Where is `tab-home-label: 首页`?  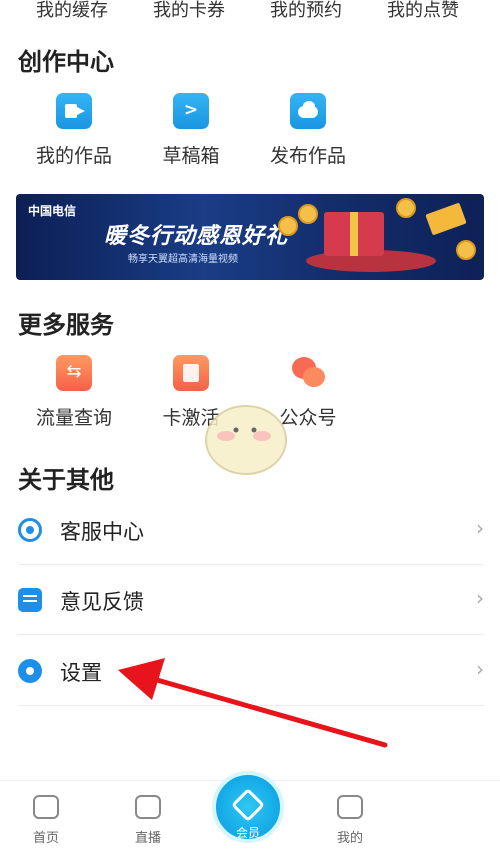 tab-home-label: 首页 is located at coordinates (45, 838).